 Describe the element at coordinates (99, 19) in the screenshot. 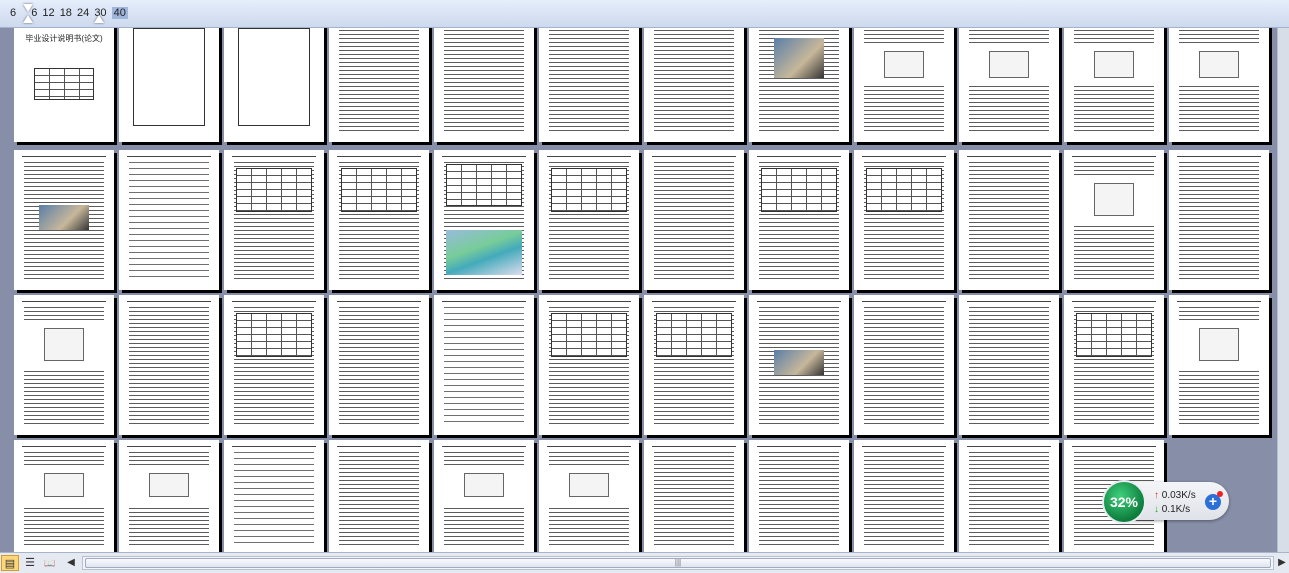

I see `right-indent-marker` at that location.